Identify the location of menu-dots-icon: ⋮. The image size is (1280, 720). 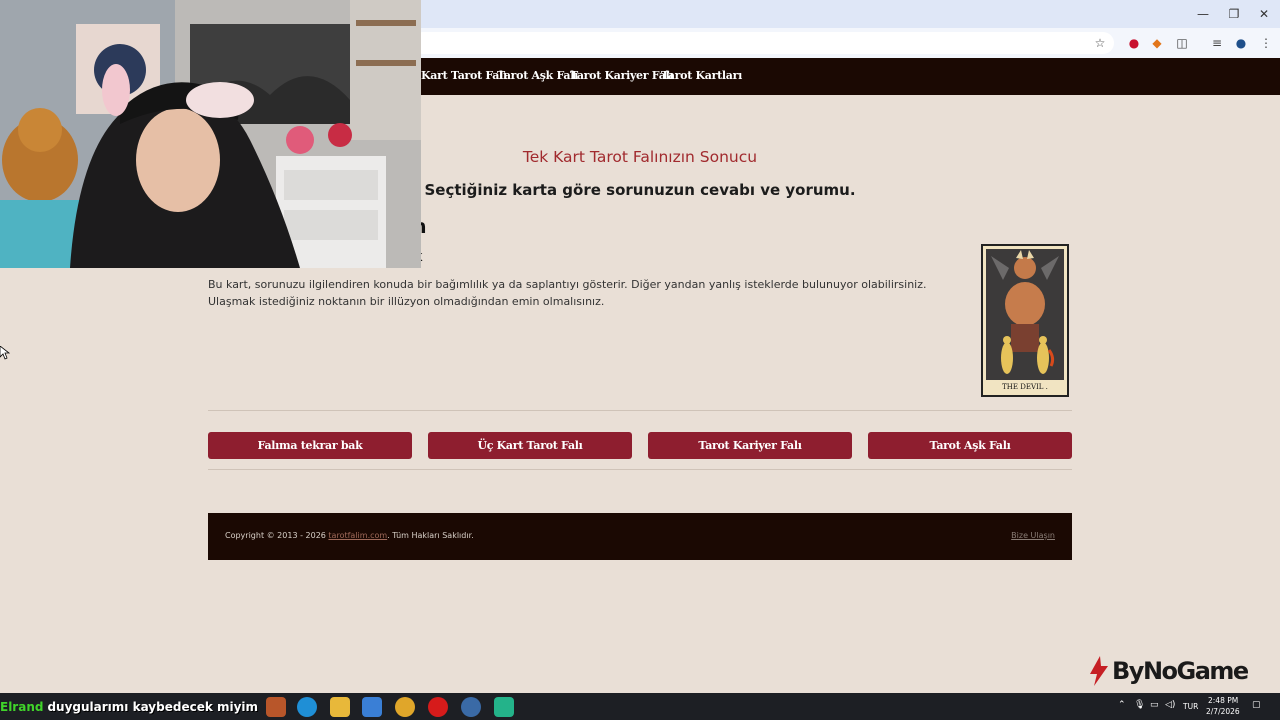
(1266, 43).